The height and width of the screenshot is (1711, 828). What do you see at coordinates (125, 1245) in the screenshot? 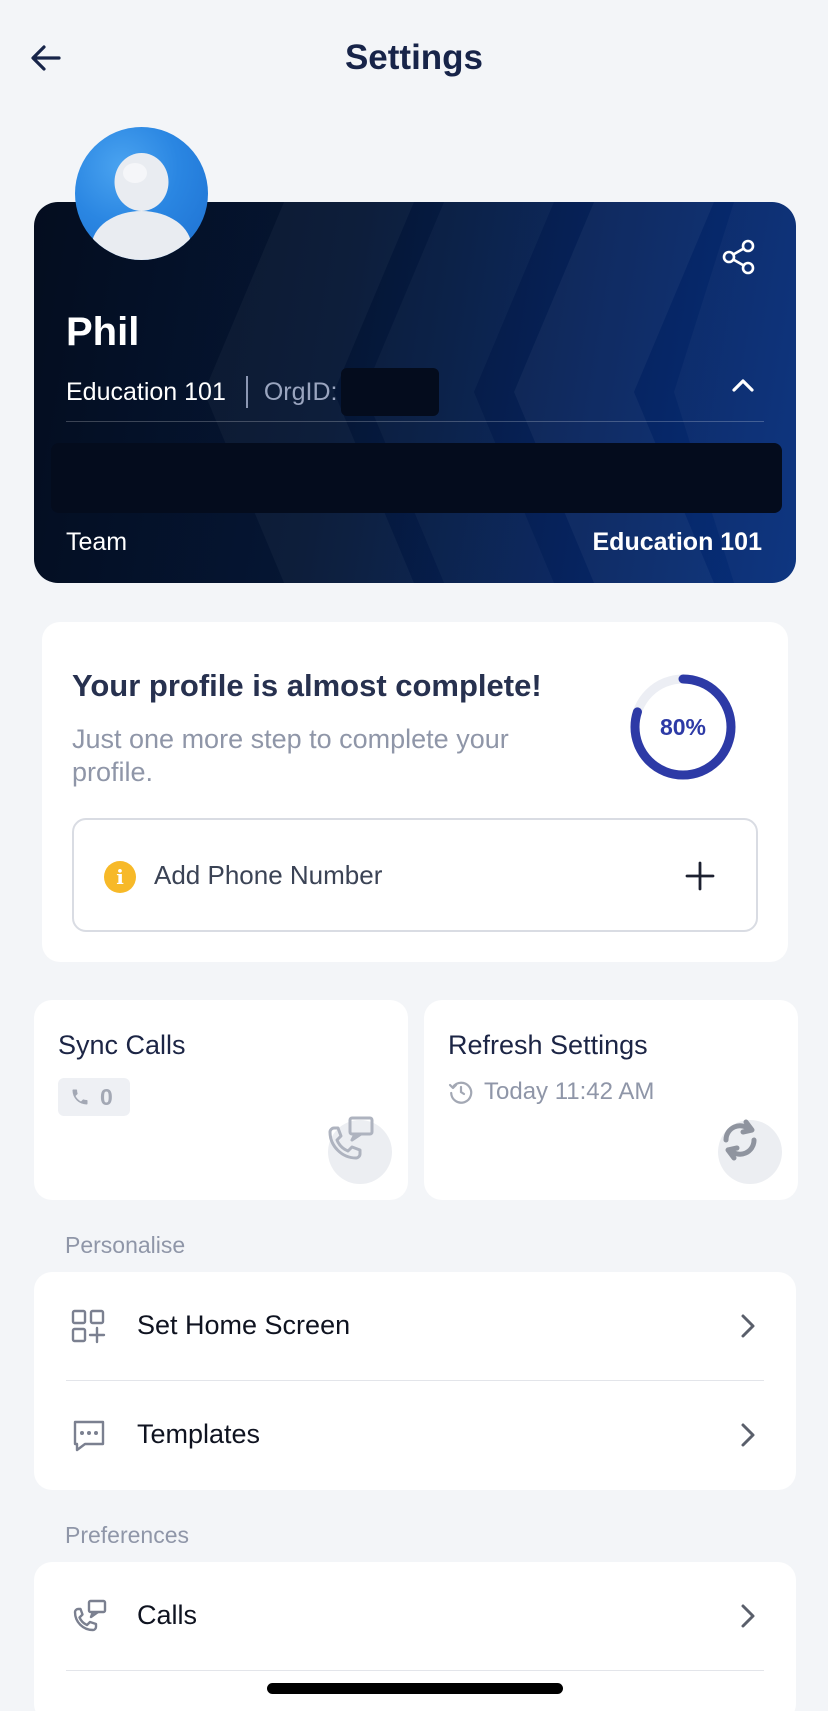
I see `section-label-personalise: Personalise` at bounding box center [125, 1245].